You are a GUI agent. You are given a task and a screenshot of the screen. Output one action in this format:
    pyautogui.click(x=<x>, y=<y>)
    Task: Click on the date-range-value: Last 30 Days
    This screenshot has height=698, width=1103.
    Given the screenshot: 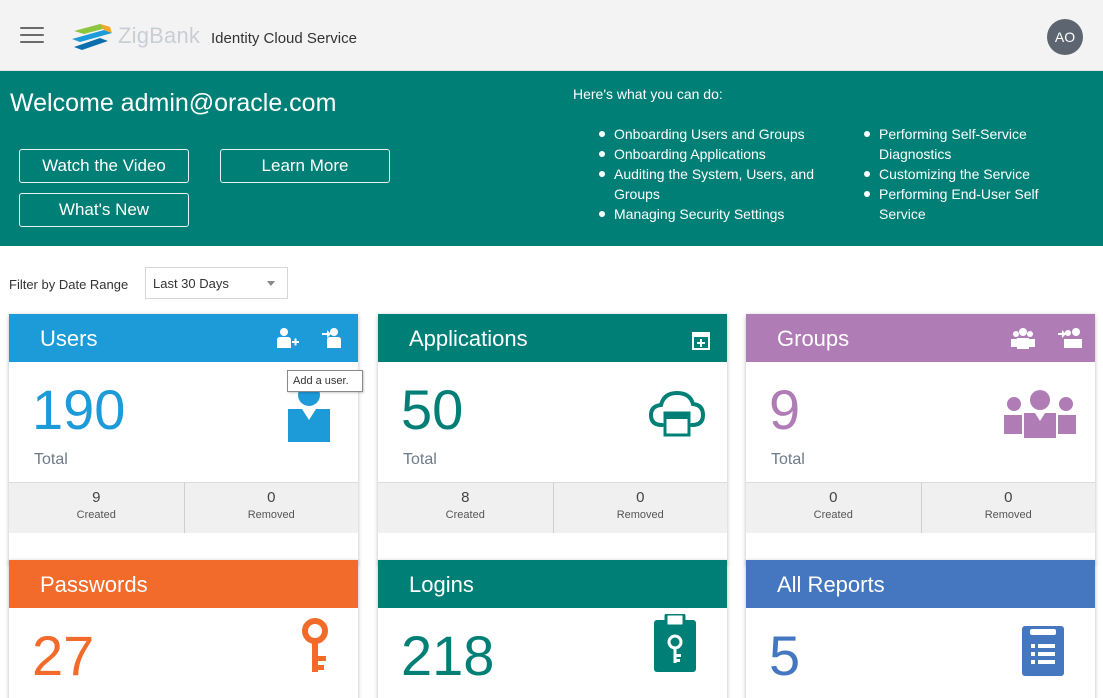 What is the action you would take?
    pyautogui.click(x=191, y=283)
    